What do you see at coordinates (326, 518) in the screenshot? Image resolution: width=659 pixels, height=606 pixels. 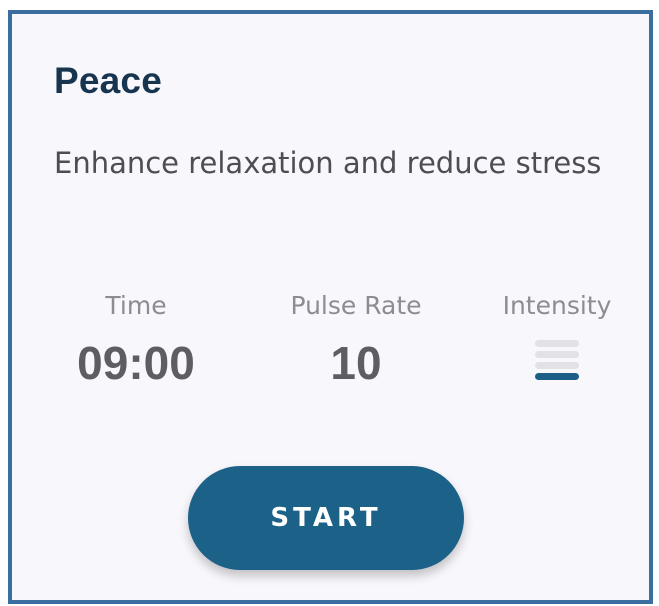 I see `start-button: START` at bounding box center [326, 518].